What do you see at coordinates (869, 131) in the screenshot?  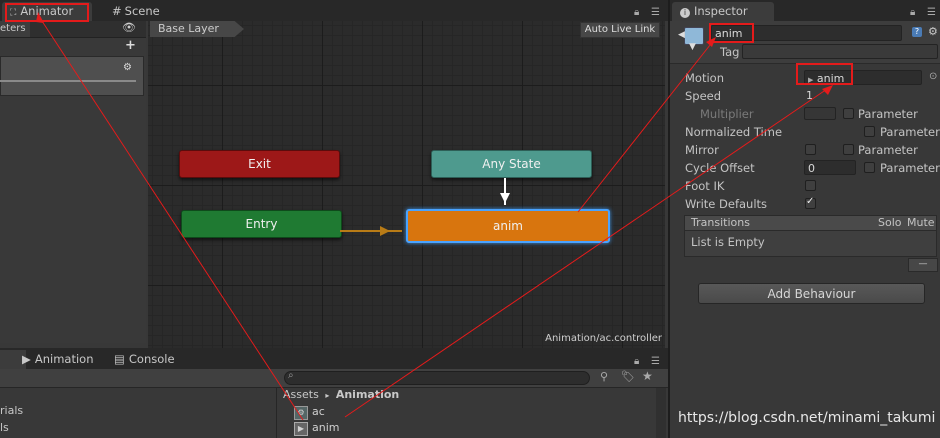 I see `normalized-time-parameter-checkbox` at bounding box center [869, 131].